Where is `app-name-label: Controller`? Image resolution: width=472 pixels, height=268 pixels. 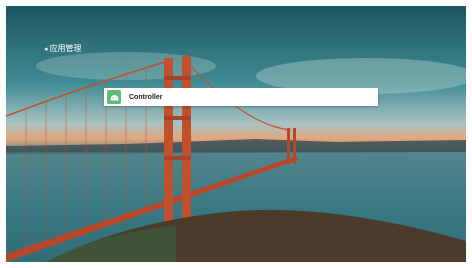 app-name-label: Controller is located at coordinates (146, 97).